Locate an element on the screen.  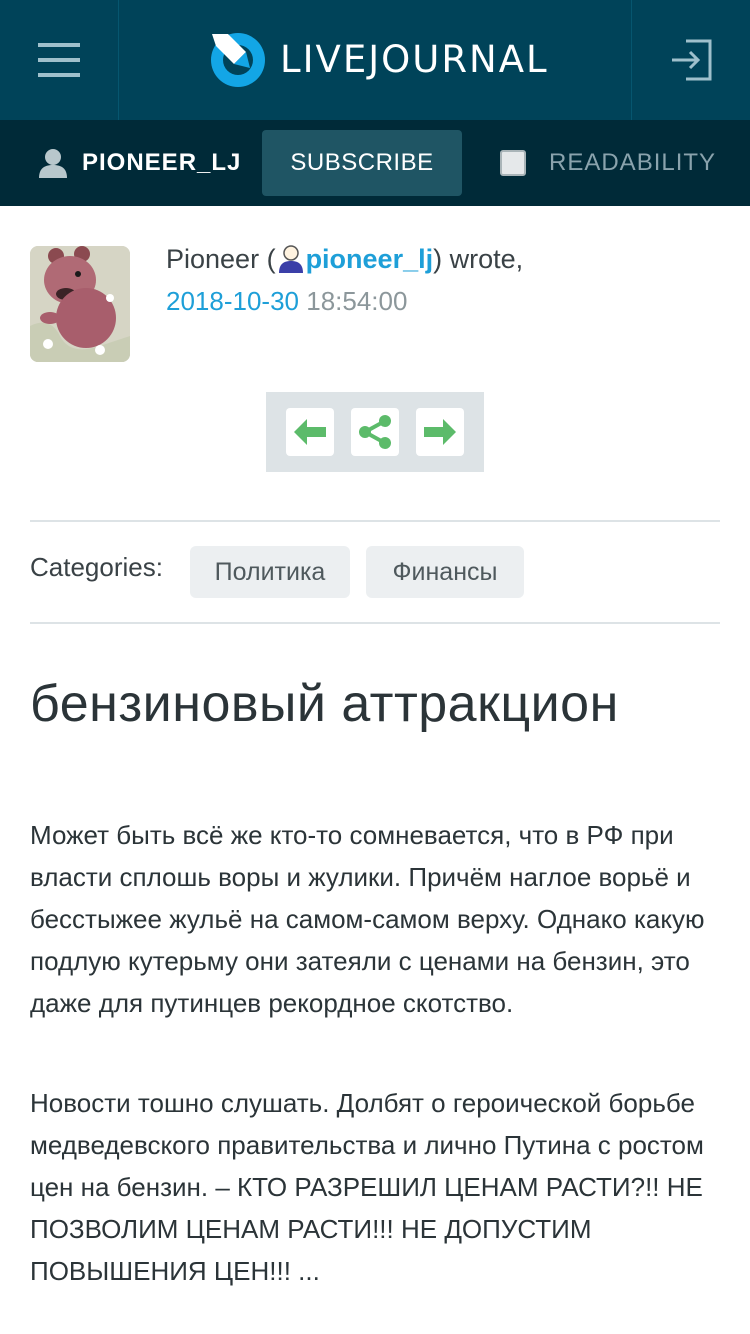
author-username-link: pioneer_lj is located at coordinates (370, 259).